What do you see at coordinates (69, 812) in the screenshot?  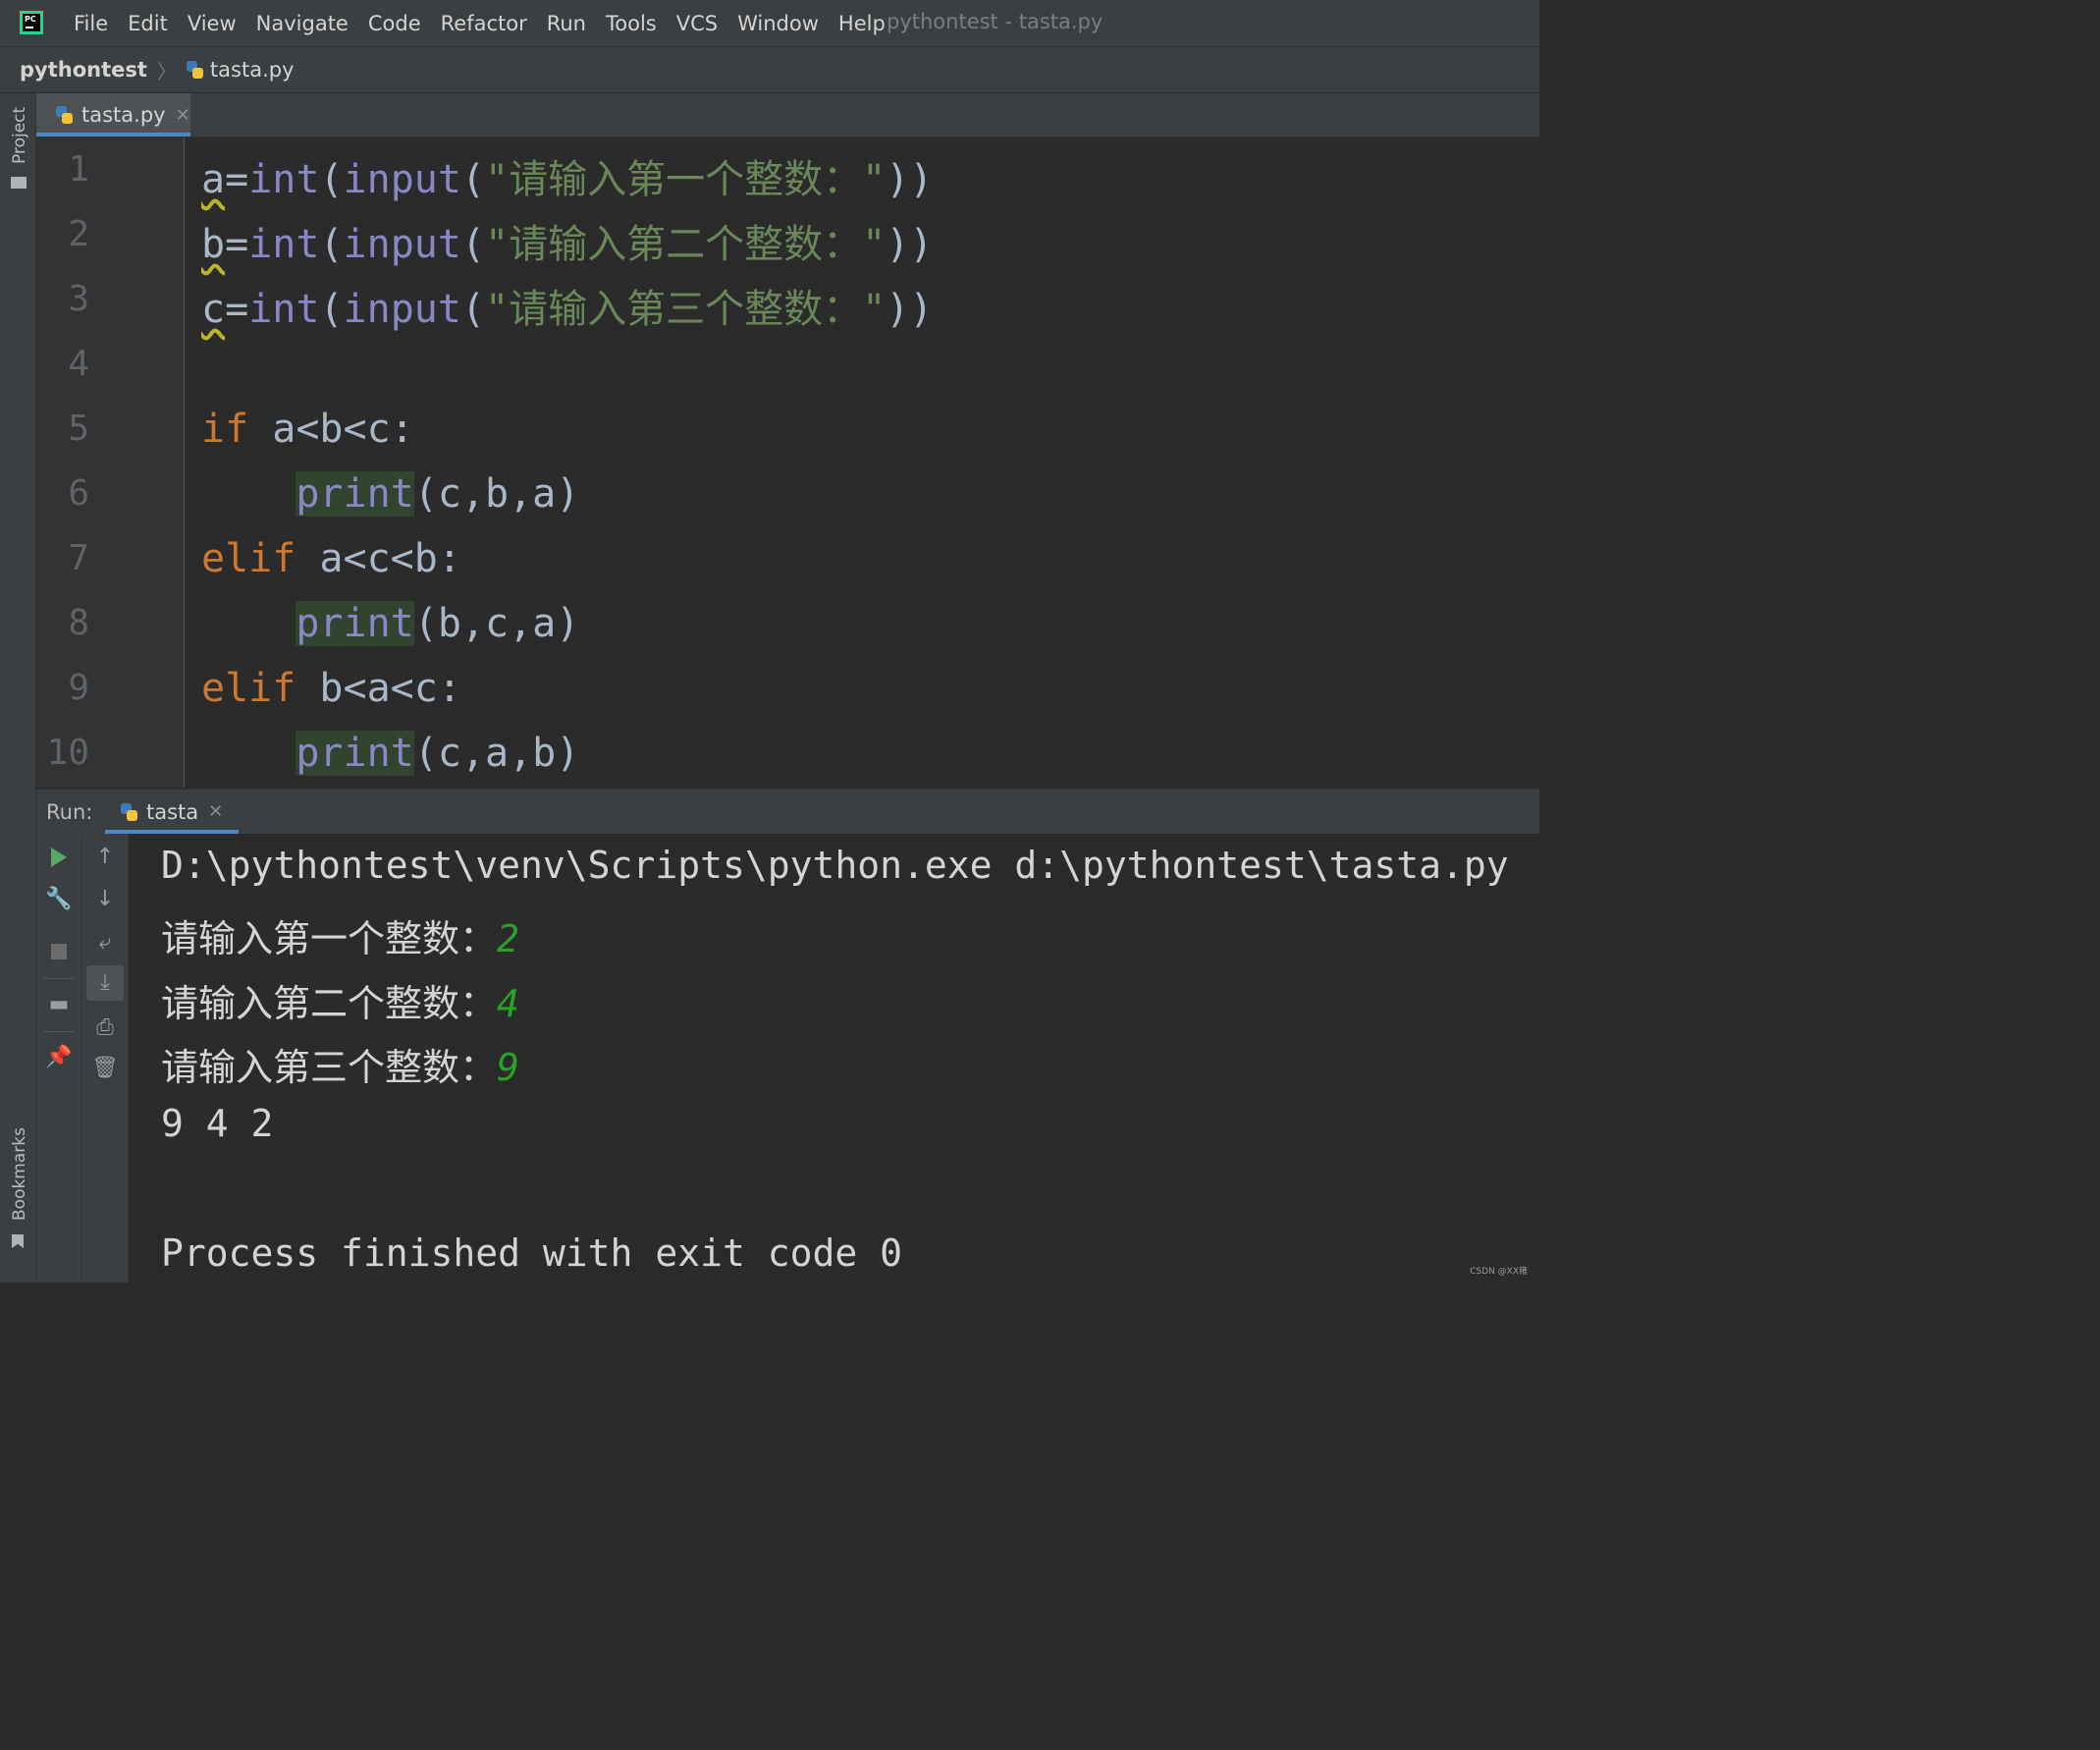 I see `run-panel-label: Run:` at bounding box center [69, 812].